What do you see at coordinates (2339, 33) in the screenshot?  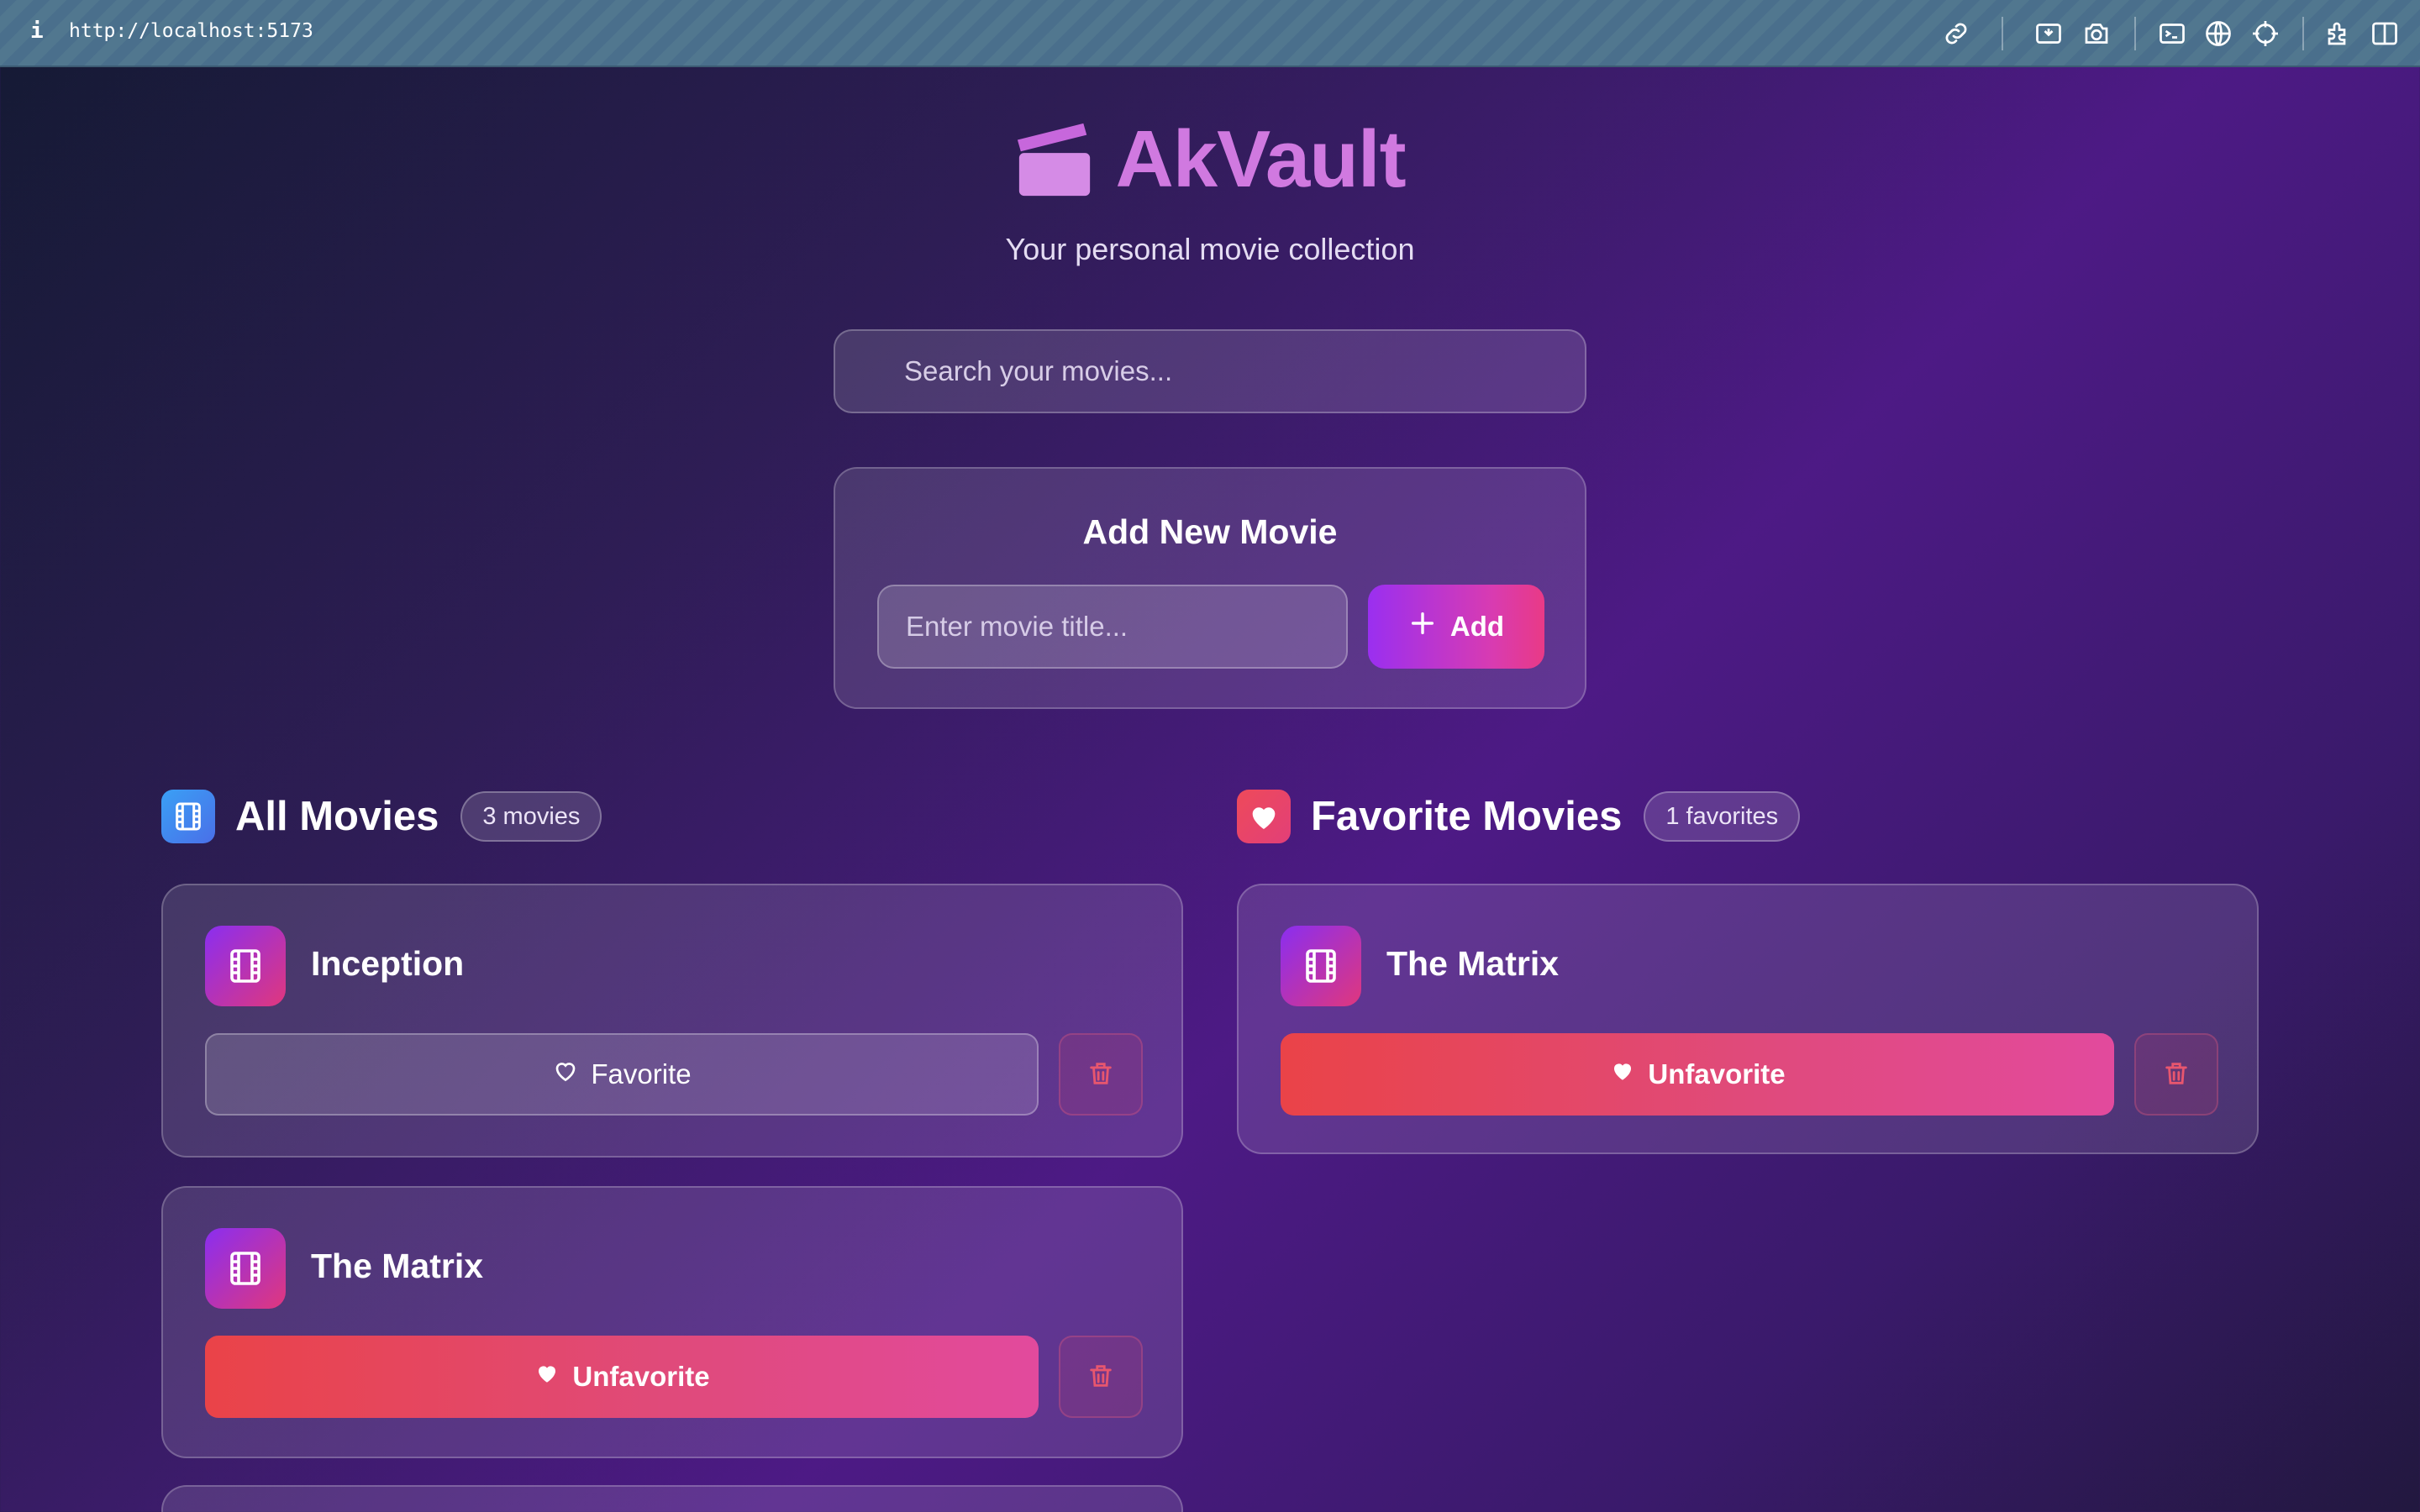 I see `extensions-icon` at bounding box center [2339, 33].